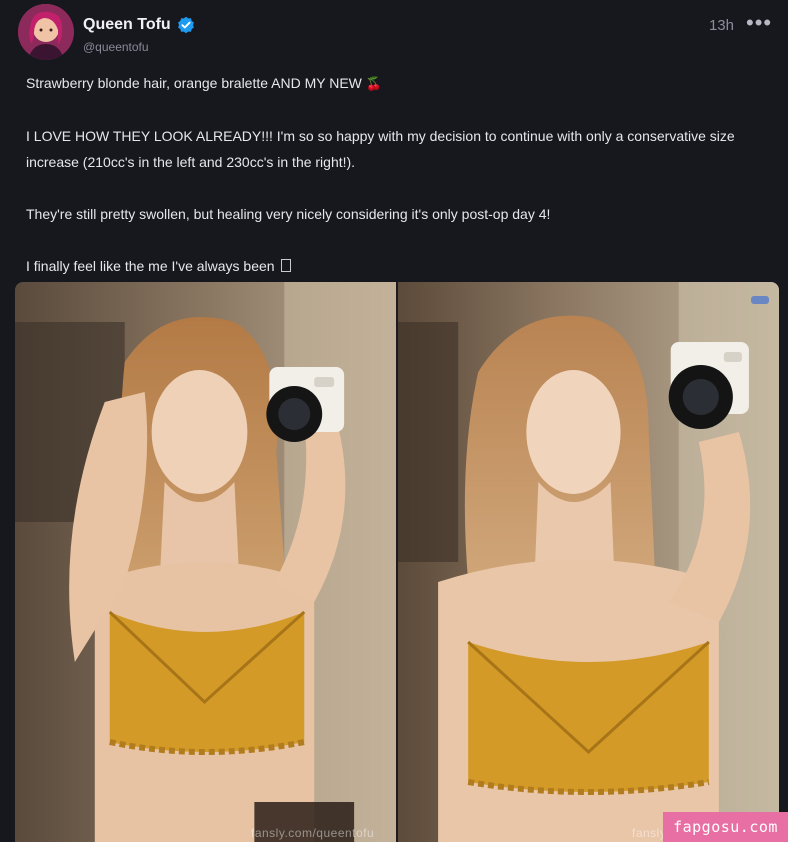  Describe the element at coordinates (721, 25) in the screenshot. I see `post-timestamp: 13h` at that location.